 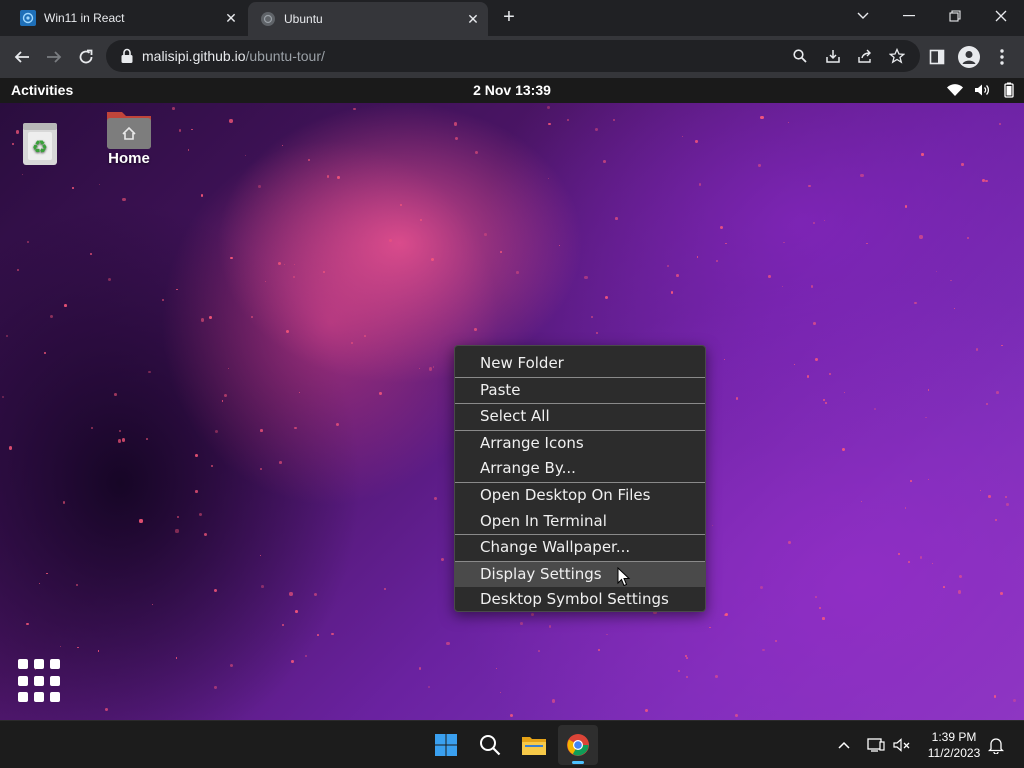 What do you see at coordinates (40, 143) in the screenshot?
I see `desktop-icon-trash: ♻` at bounding box center [40, 143].